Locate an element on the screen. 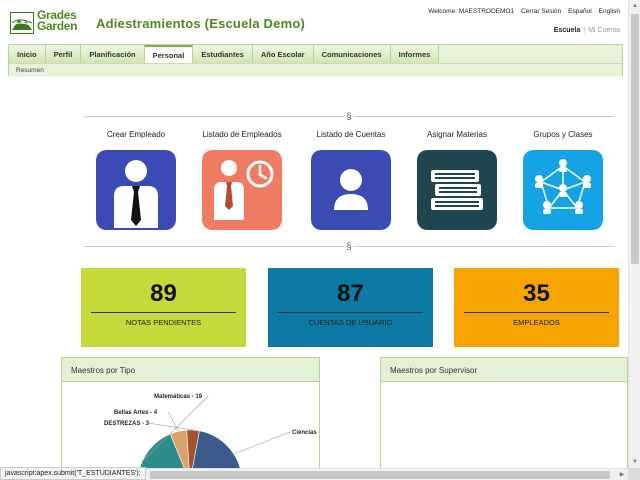  user-account-icon is located at coordinates (351, 190).